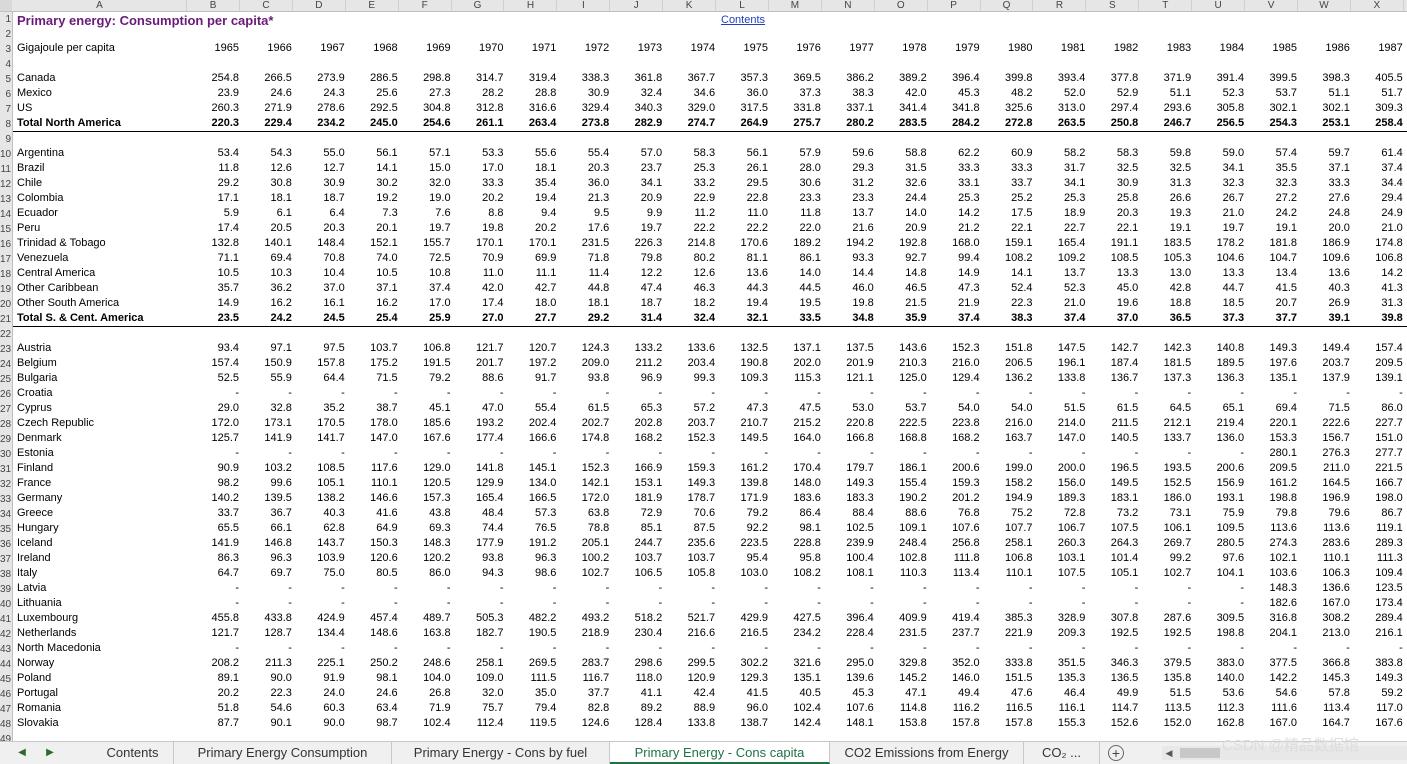 The height and width of the screenshot is (764, 1407). Describe the element at coordinates (1059, 723) in the screenshot. I see `value-cell: 155.3` at that location.